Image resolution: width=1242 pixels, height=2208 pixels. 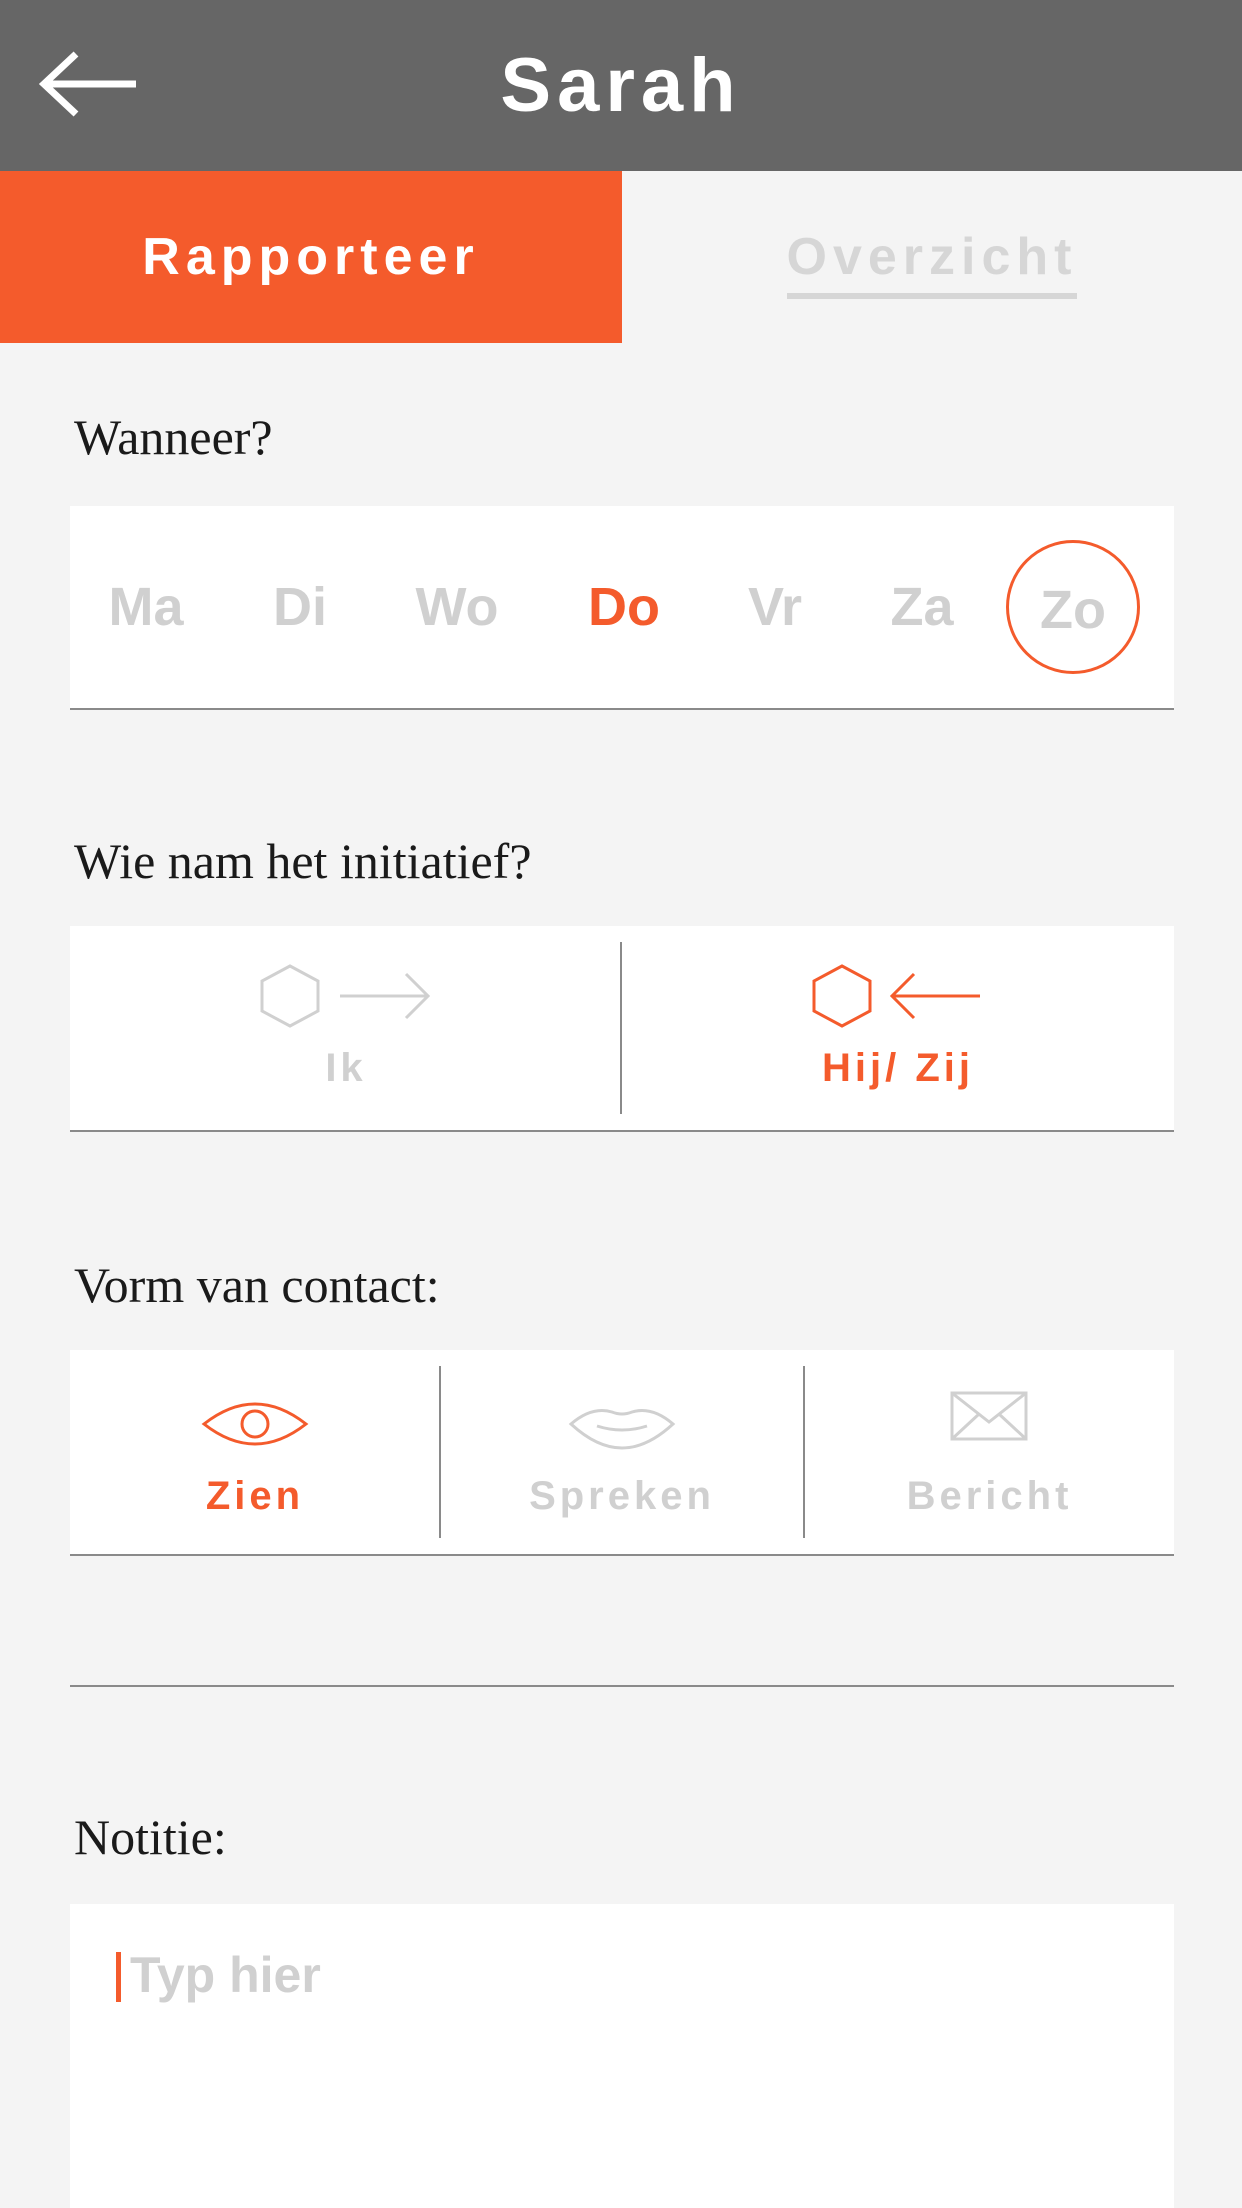 I want to click on initiative-option-ik-label: Ik, so click(x=346, y=1068).